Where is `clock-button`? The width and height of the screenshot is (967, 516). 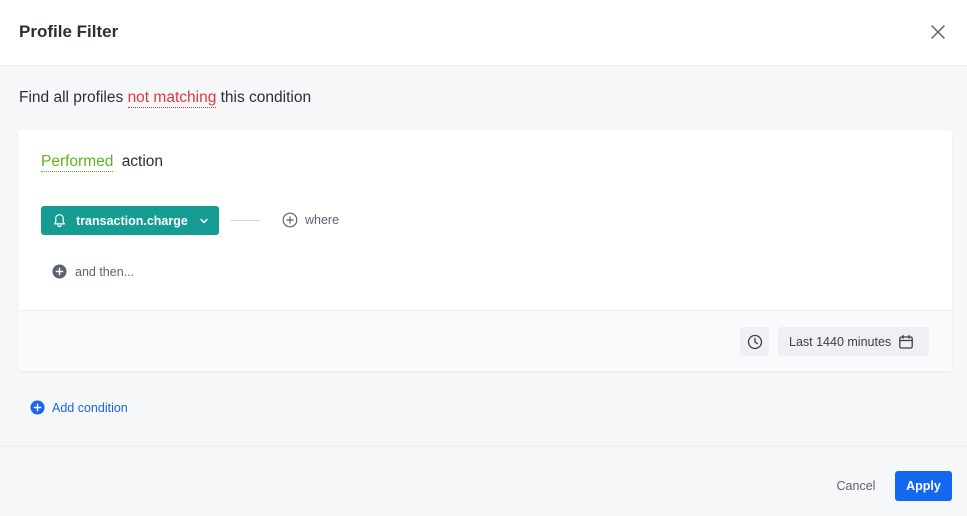
clock-button is located at coordinates (754, 341).